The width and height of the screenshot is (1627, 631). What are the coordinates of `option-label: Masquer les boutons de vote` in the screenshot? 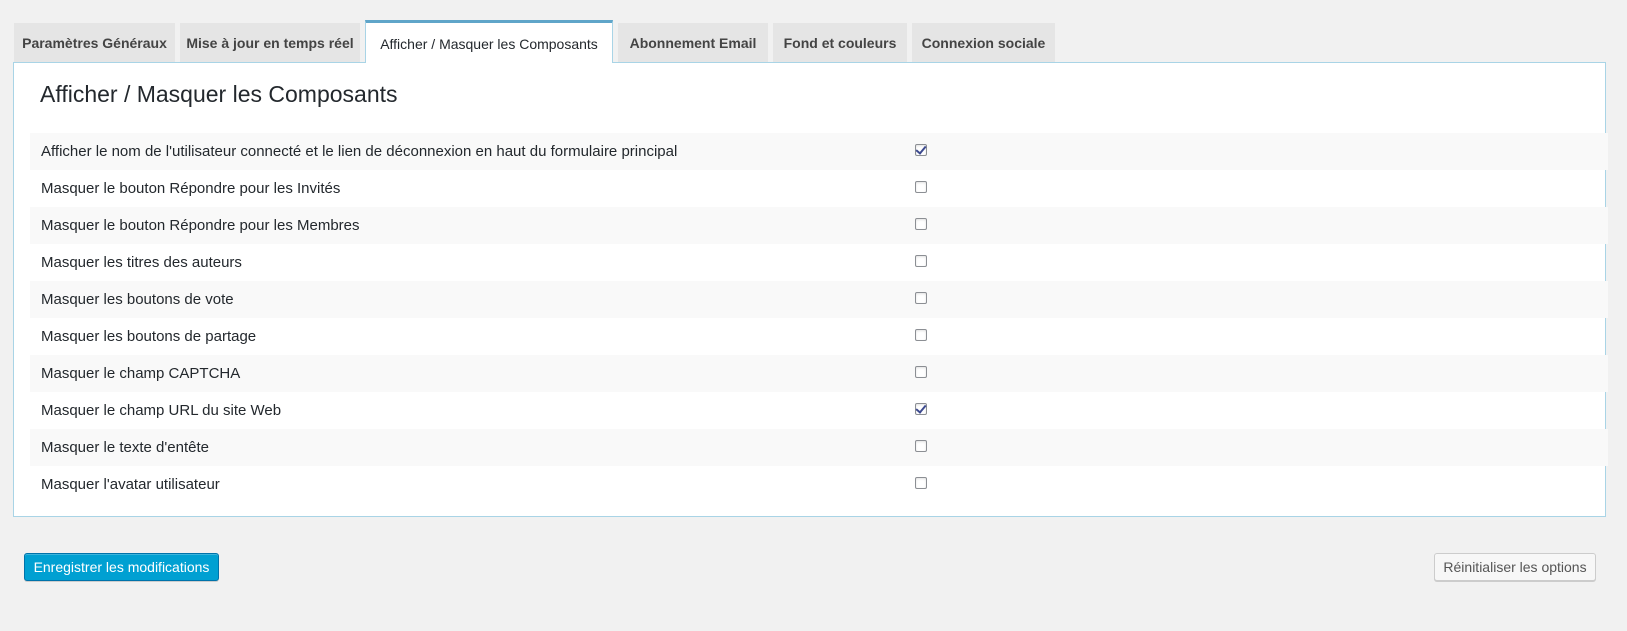 It's located at (137, 299).